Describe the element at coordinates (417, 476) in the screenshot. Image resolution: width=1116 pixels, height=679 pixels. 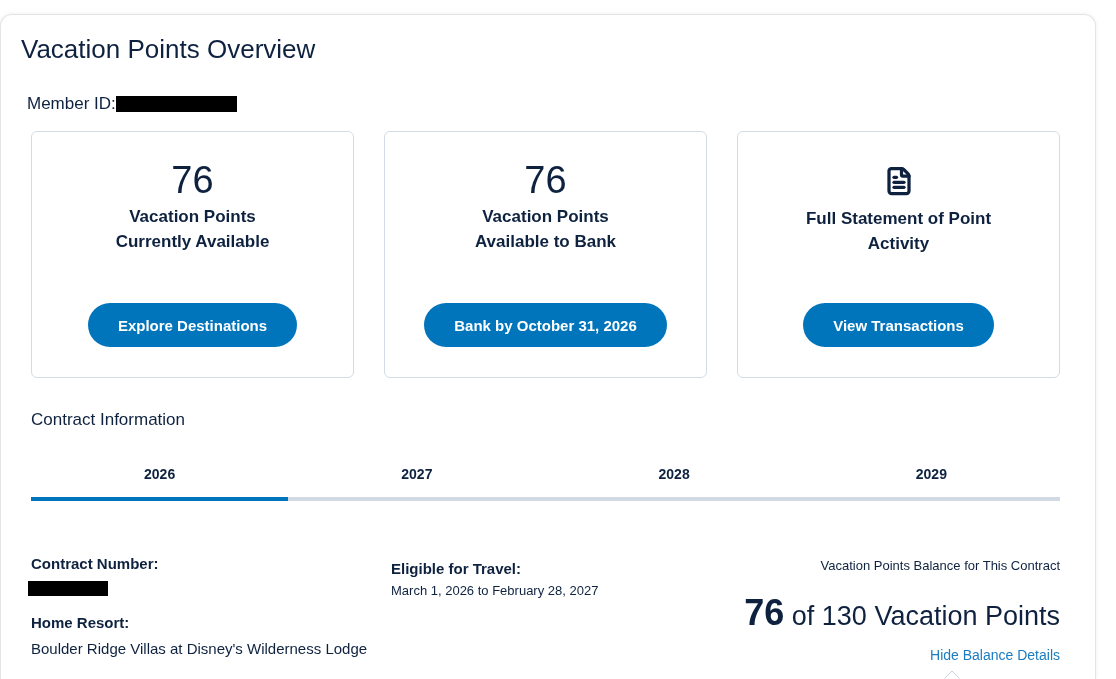
I see `year-tab: 2027` at that location.